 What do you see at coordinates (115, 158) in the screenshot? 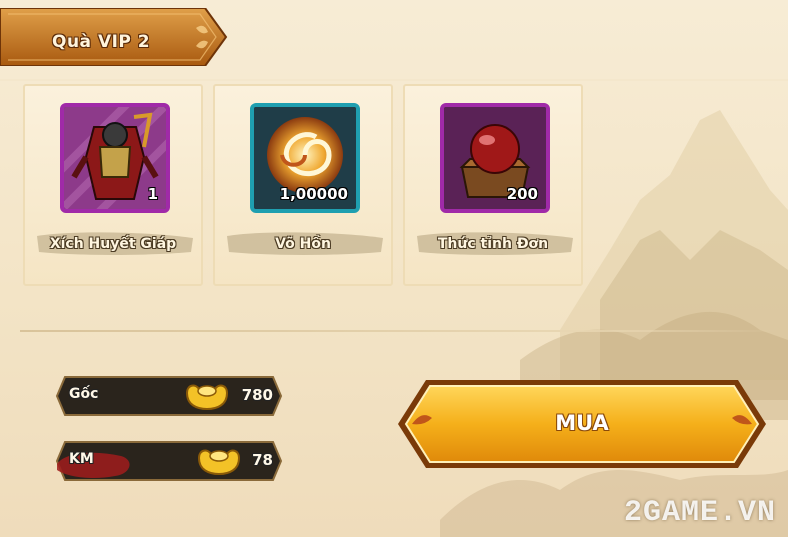
I see `armor-icon: 1` at bounding box center [115, 158].